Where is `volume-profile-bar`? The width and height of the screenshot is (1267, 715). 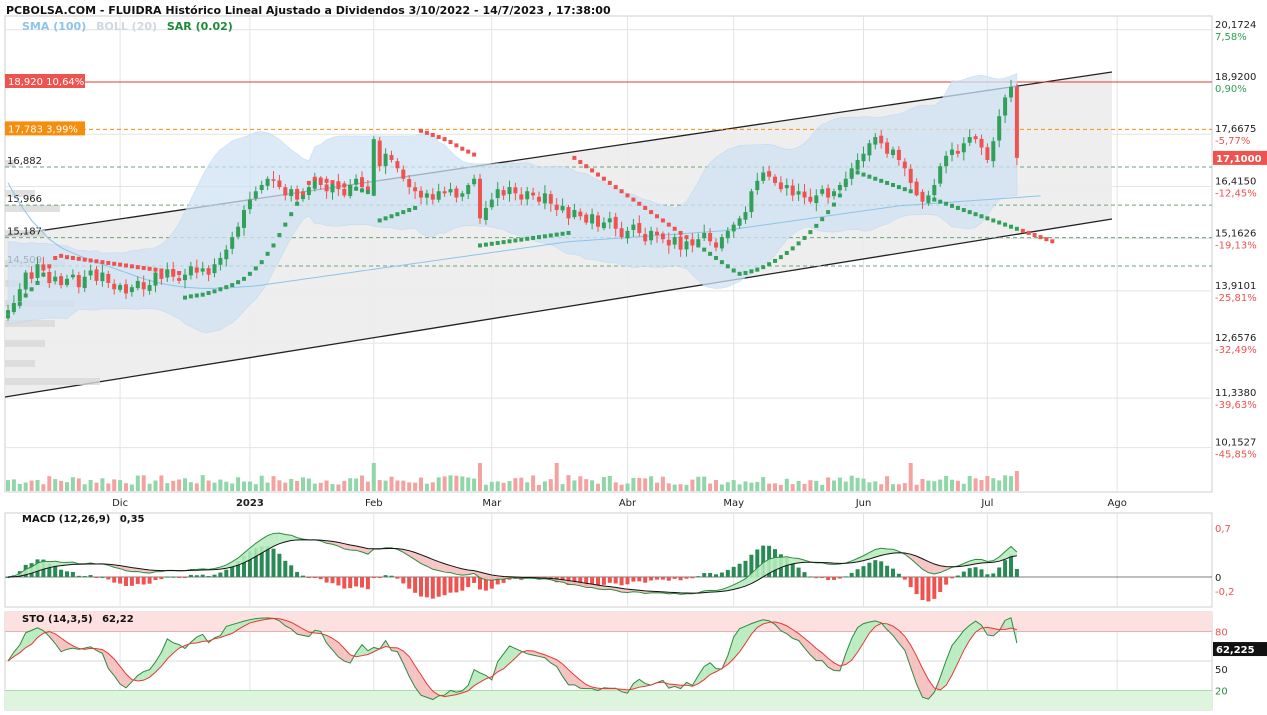
volume-profile-bar is located at coordinates (20, 363).